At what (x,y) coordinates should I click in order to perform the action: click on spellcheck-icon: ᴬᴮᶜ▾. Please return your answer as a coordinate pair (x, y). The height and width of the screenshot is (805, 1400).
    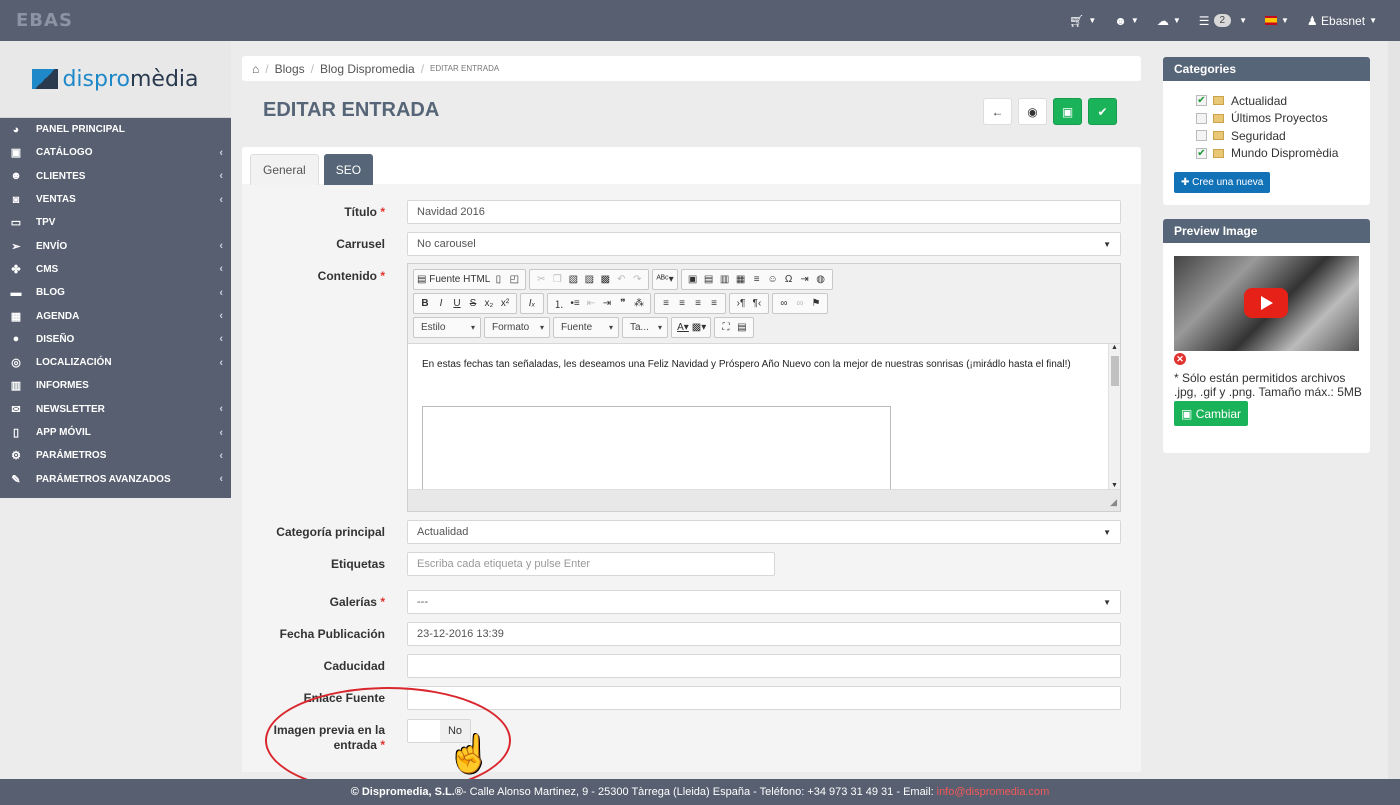
    Looking at the image, I should click on (664, 279).